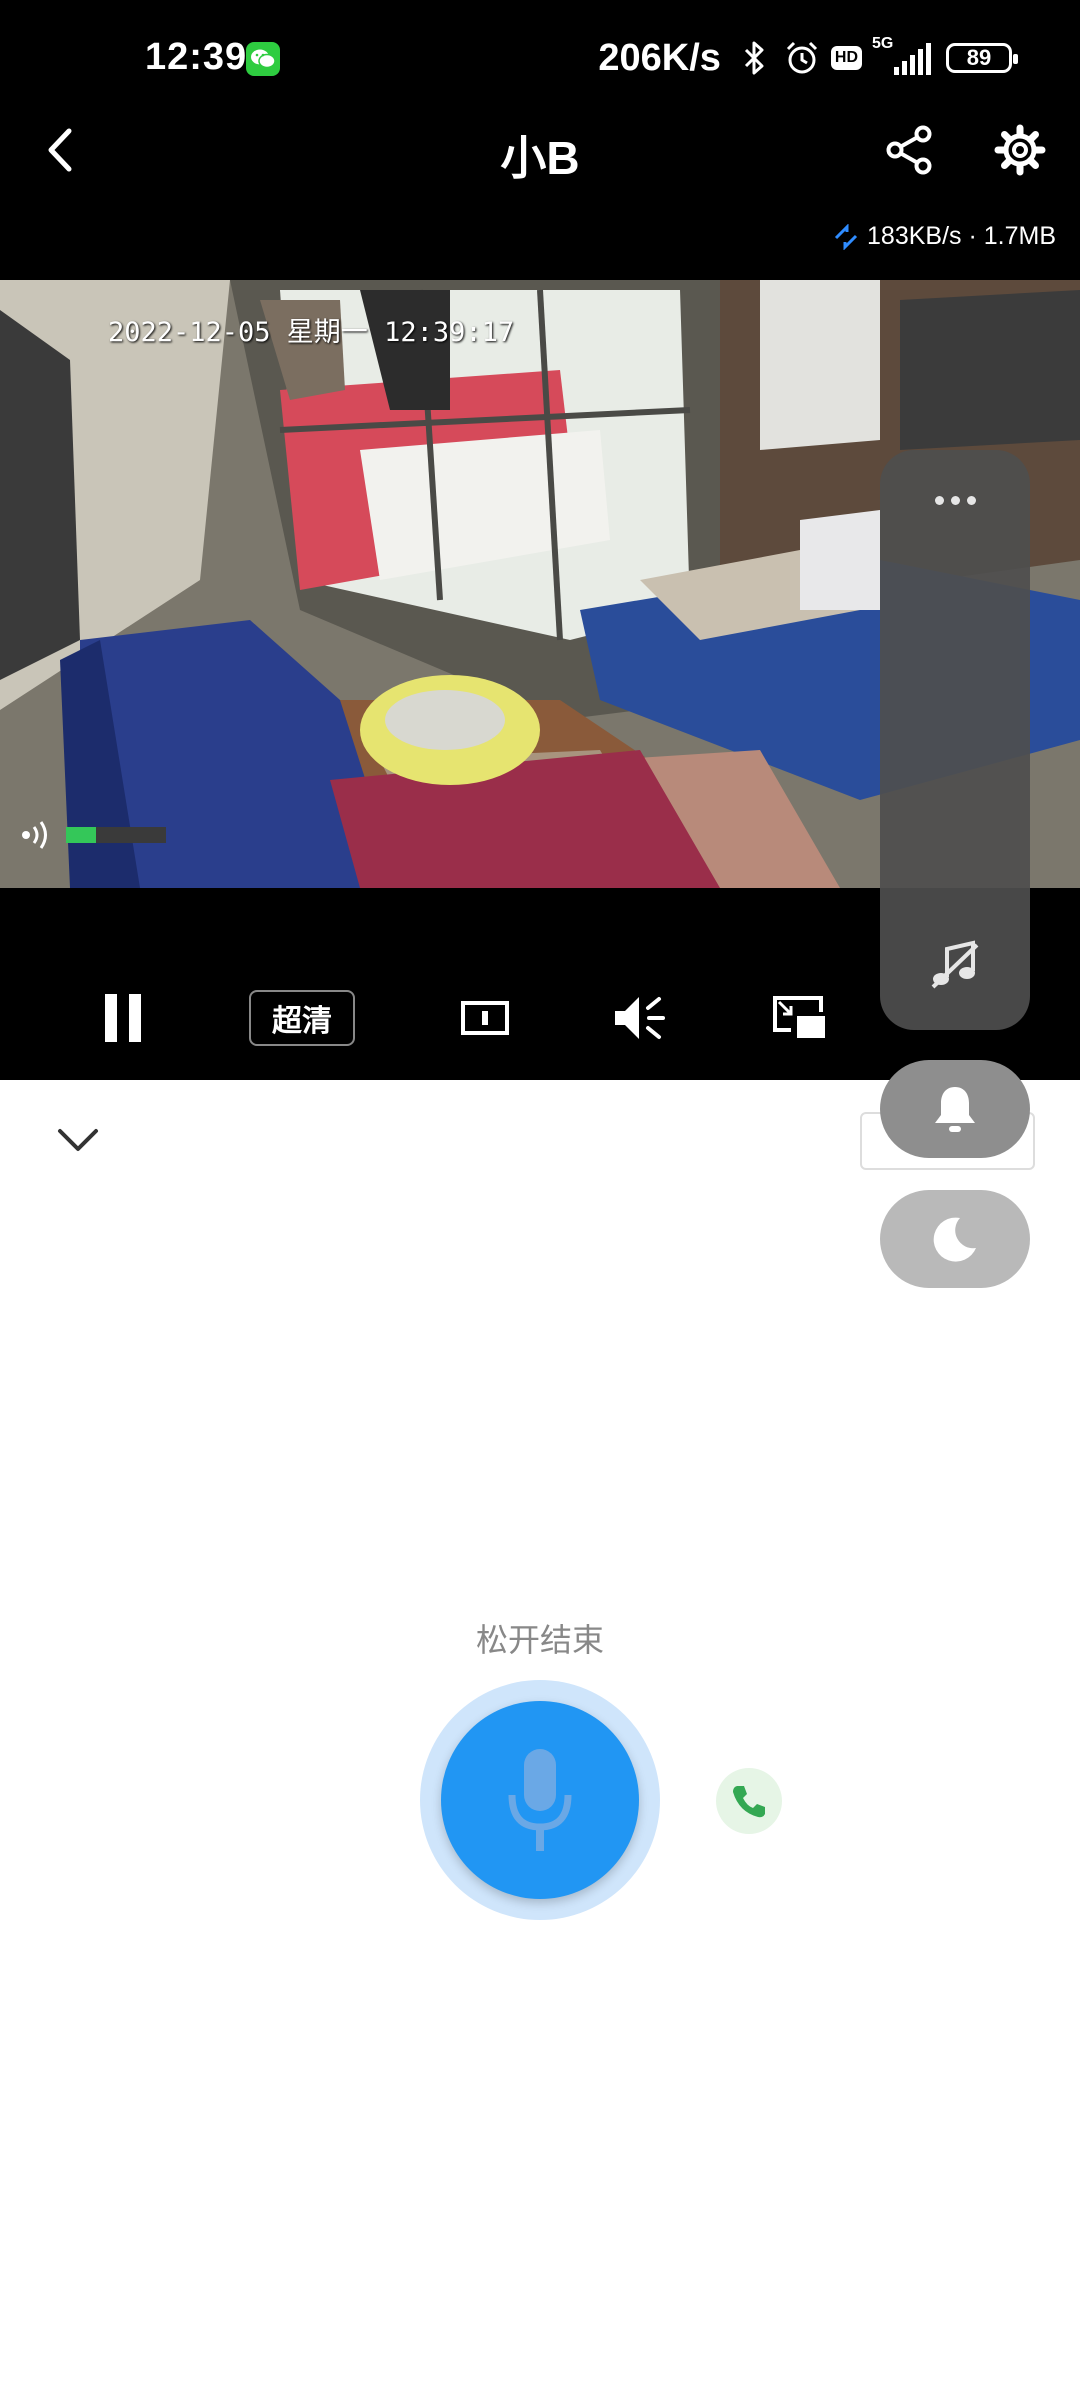  Describe the element at coordinates (116, 835) in the screenshot. I see `audio-level-bar` at that location.